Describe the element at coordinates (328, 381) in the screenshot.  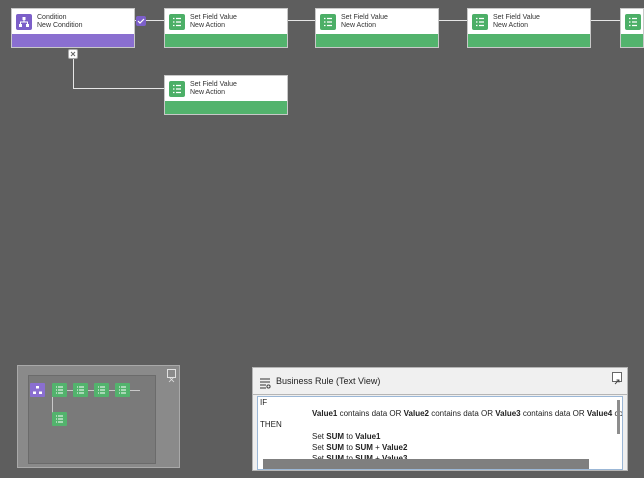
I see `panel-title: Business Rule (Text View)` at that location.